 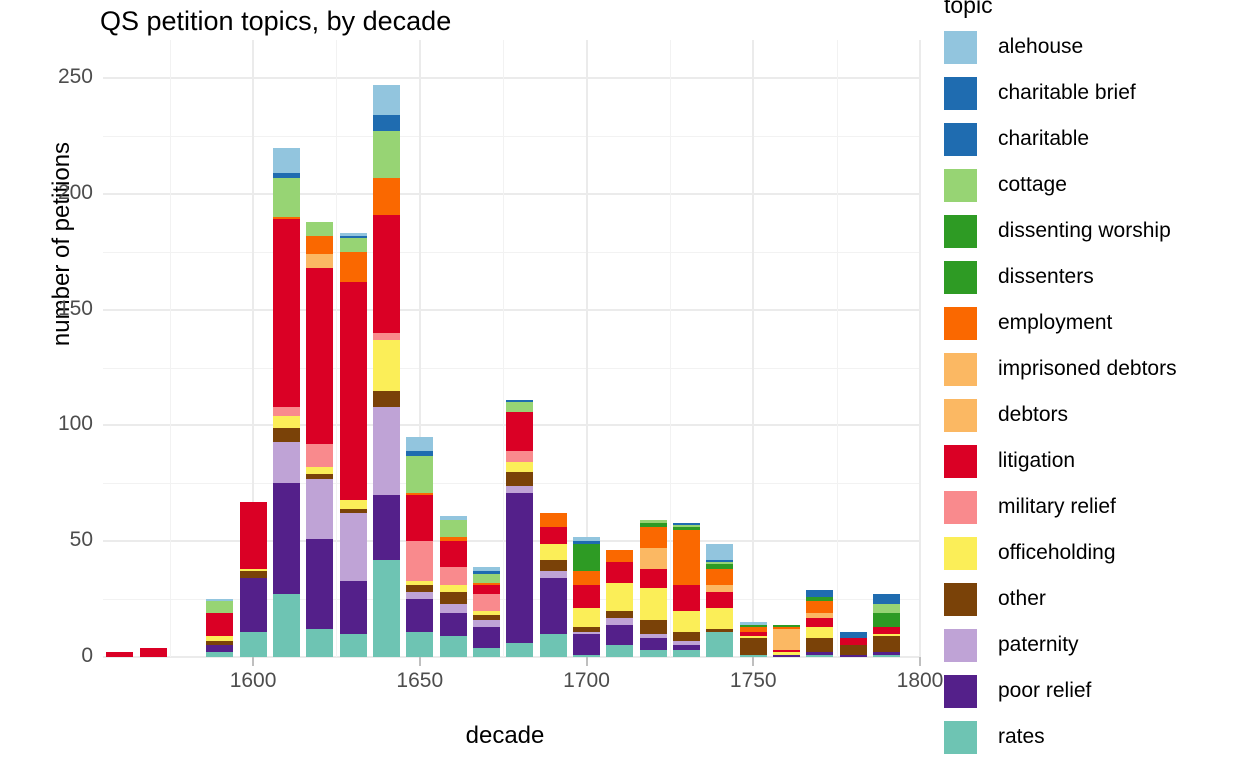 I want to click on legend-item-litigation: litigation, so click(x=1009, y=461).